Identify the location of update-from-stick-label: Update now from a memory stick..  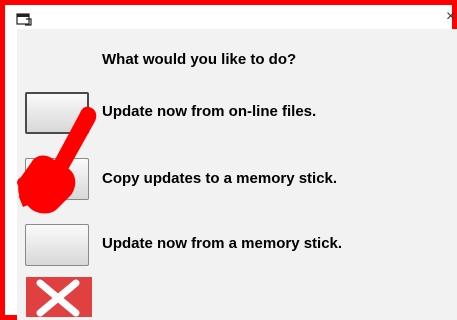
(222, 243).